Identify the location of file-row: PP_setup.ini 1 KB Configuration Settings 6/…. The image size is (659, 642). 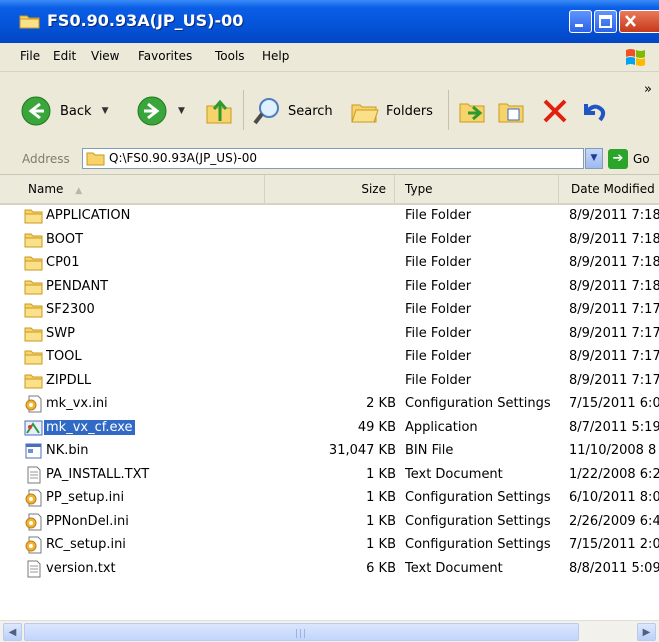
(329, 498).